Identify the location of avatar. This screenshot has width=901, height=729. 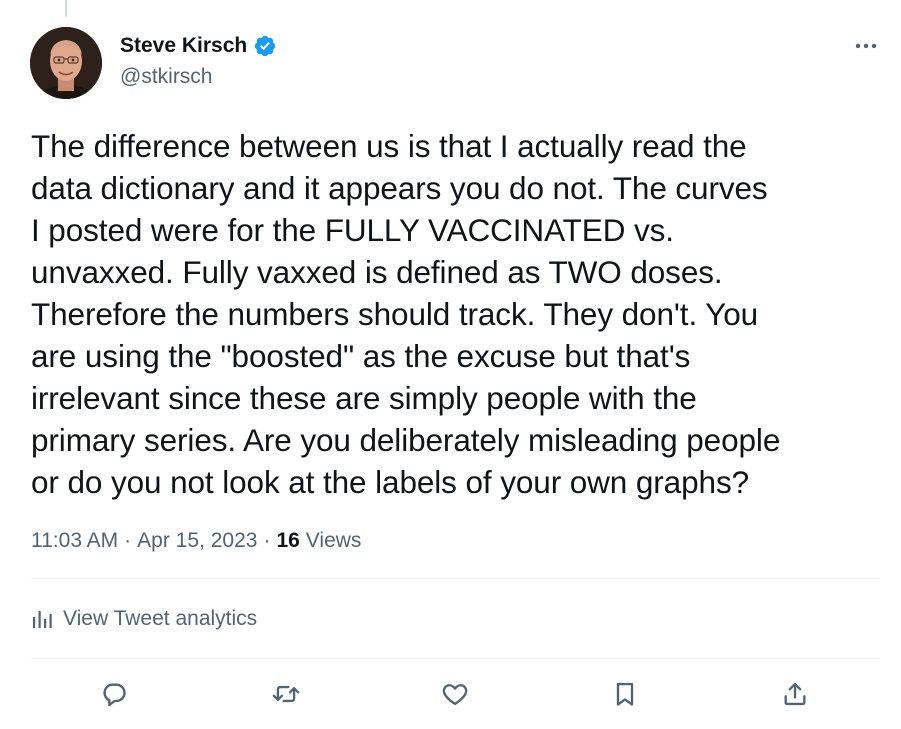
(66, 63).